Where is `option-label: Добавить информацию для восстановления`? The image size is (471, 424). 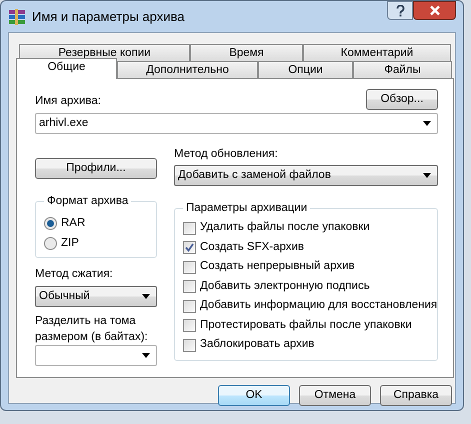 option-label: Добавить информацию для восстановления is located at coordinates (319, 306).